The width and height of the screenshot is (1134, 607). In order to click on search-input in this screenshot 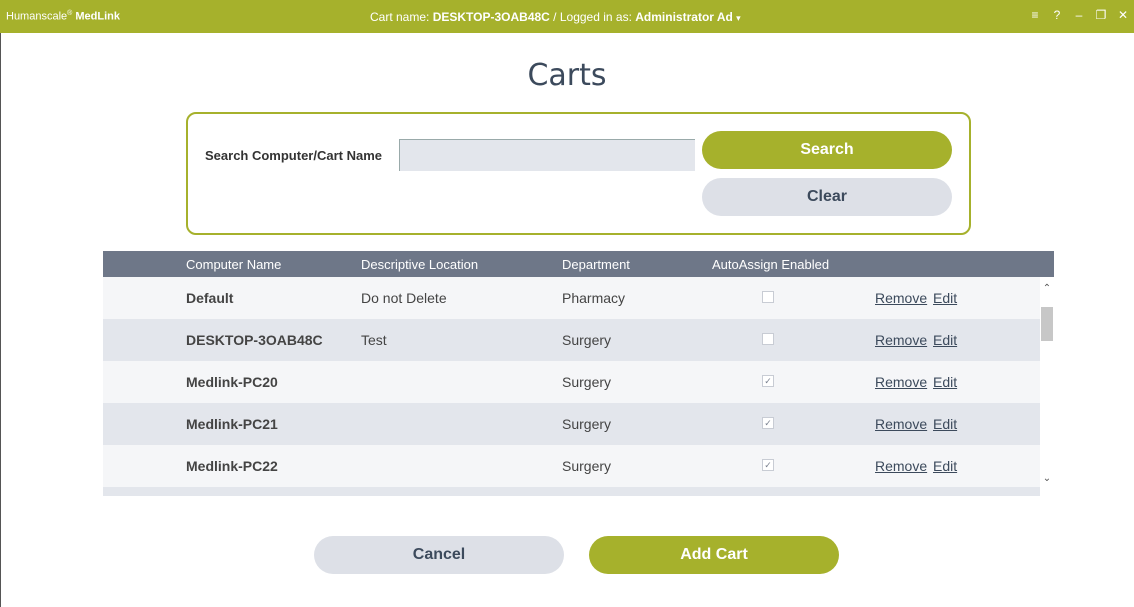, I will do `click(547, 155)`.